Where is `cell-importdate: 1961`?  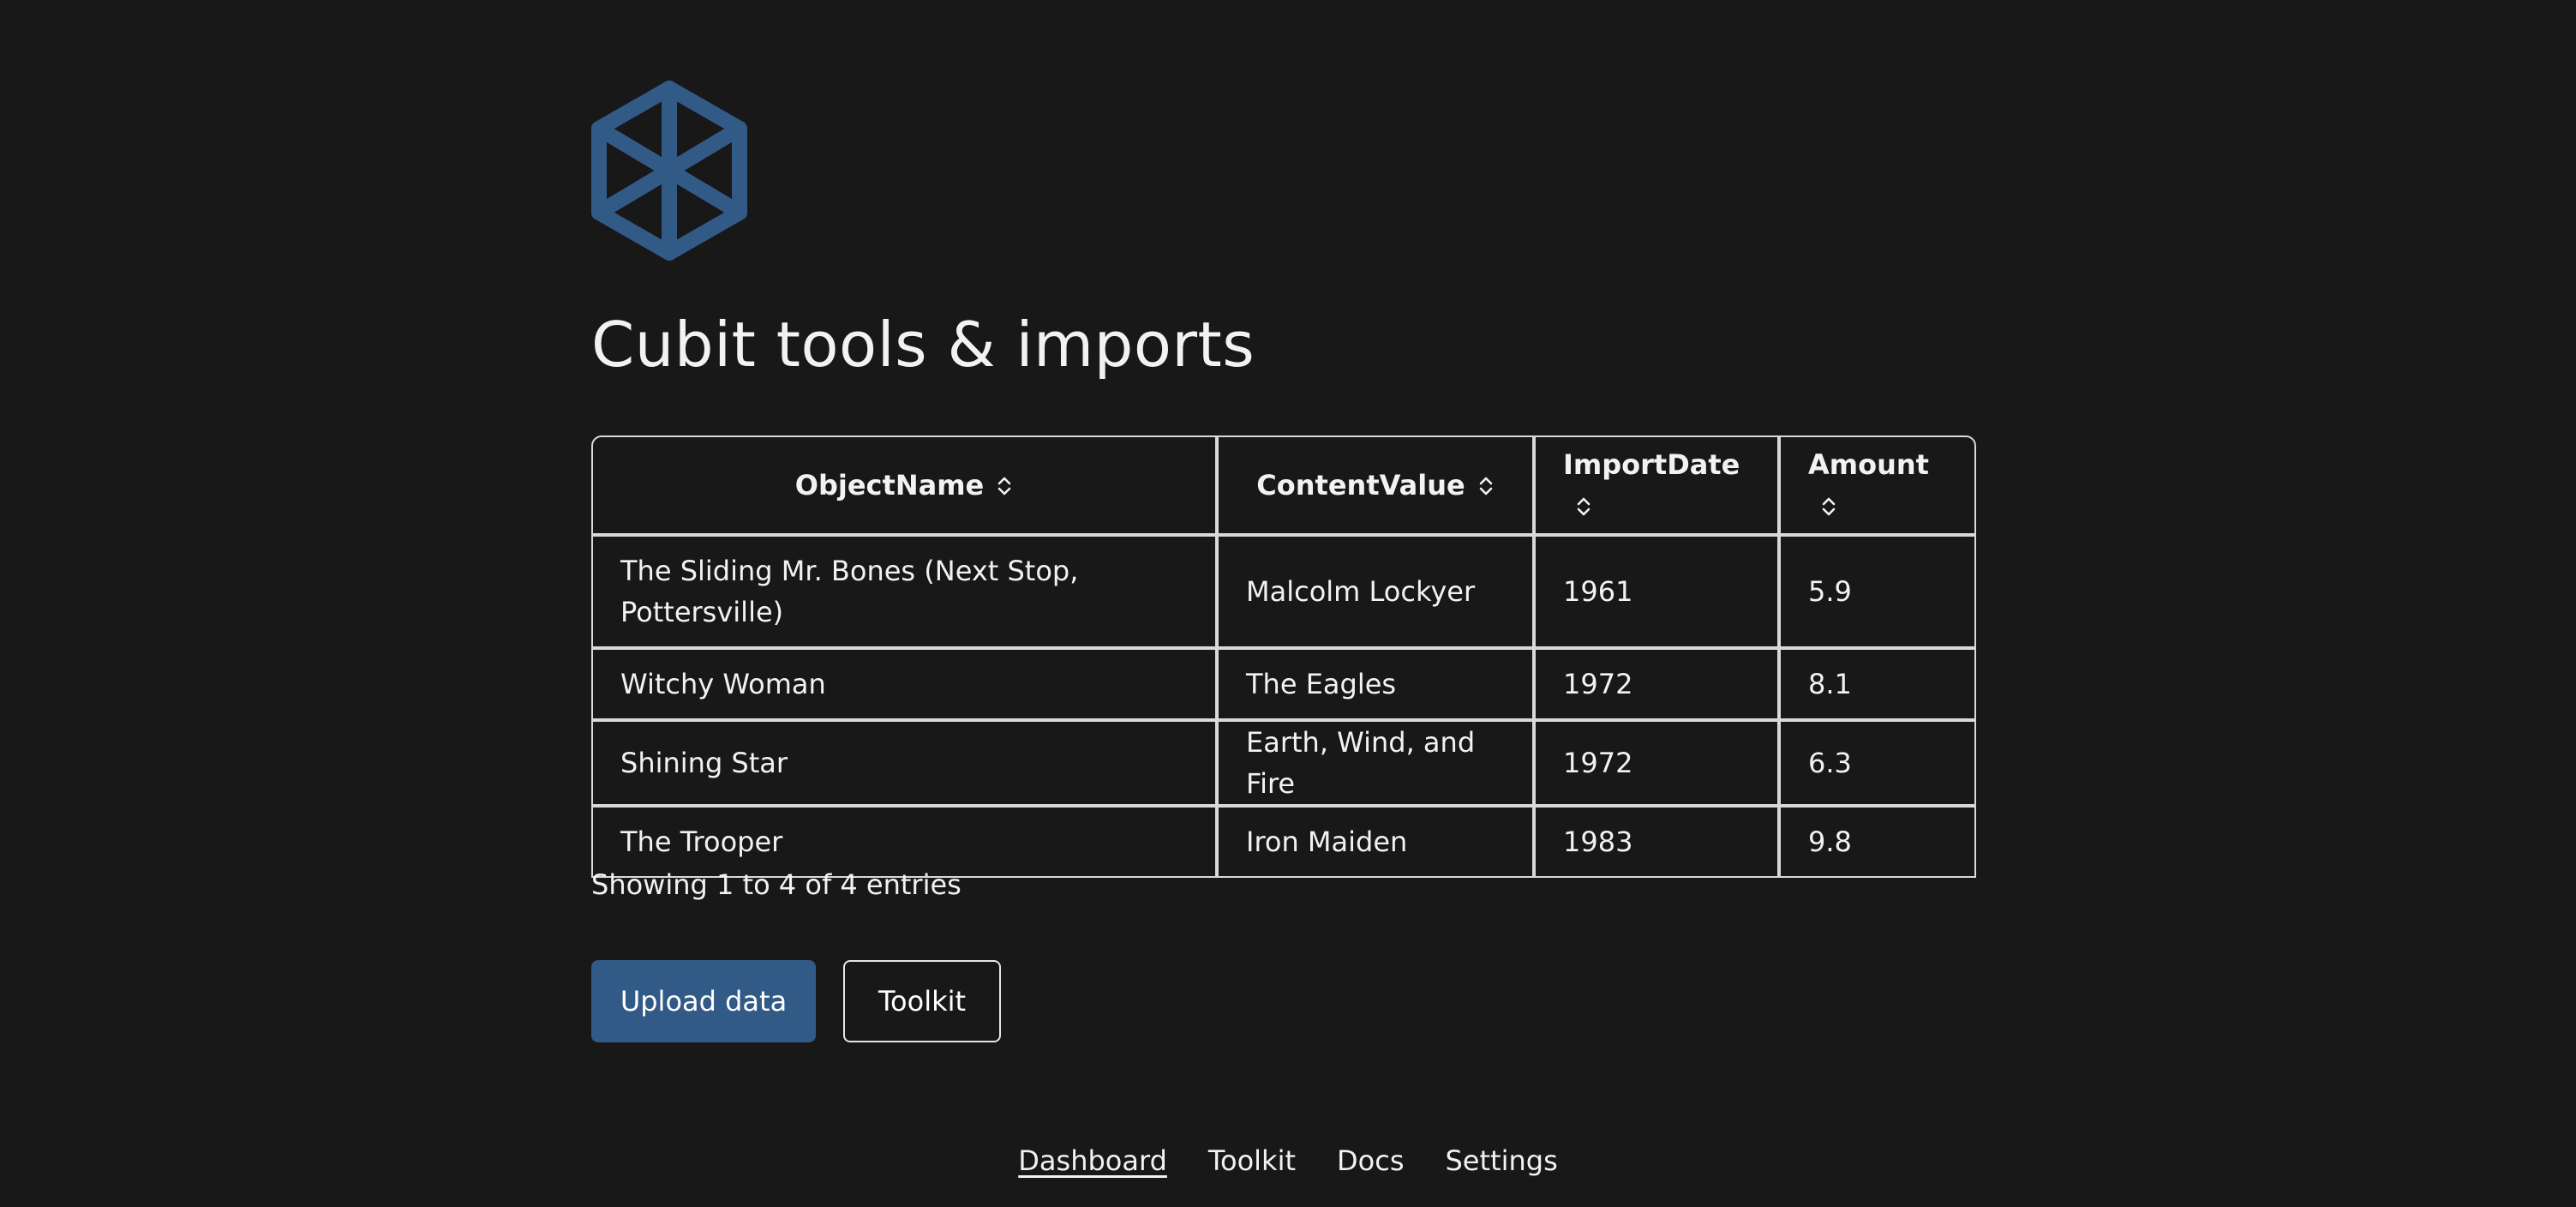
cell-importdate: 1961 is located at coordinates (1656, 591).